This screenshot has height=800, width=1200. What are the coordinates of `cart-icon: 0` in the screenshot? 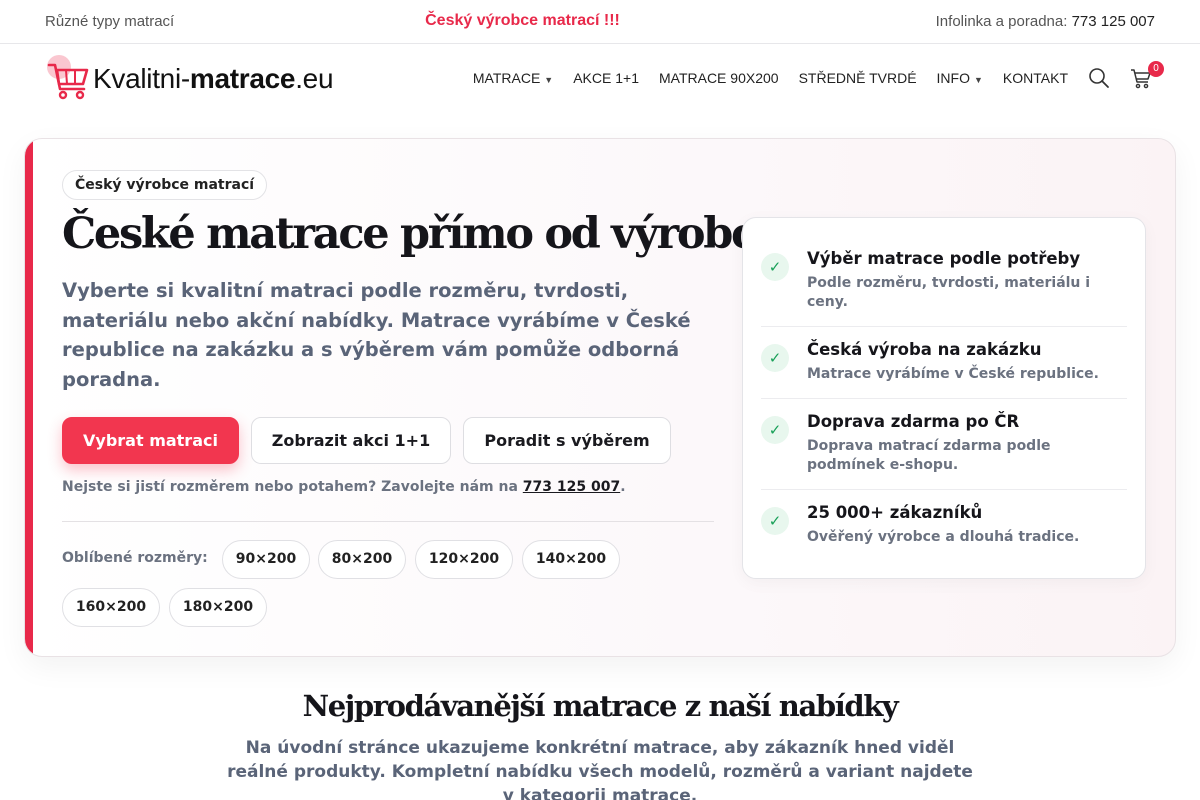 It's located at (1147, 75).